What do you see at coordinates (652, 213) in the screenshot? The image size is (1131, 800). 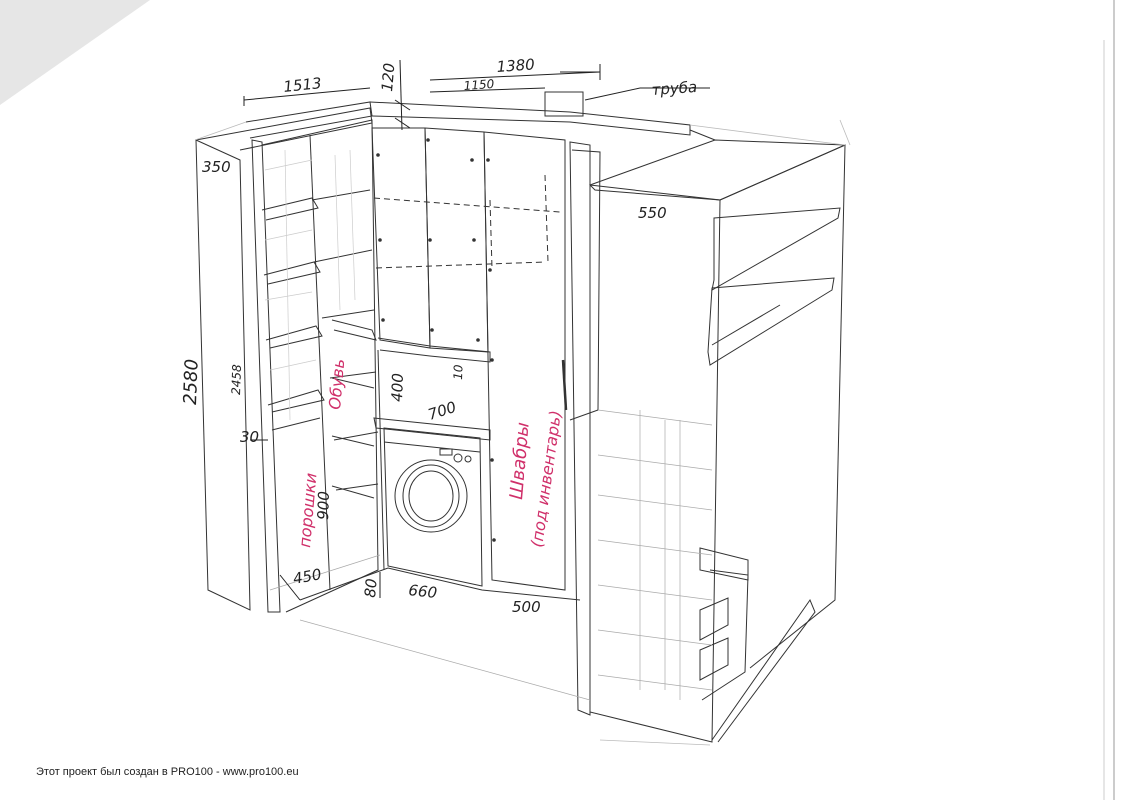 I see `dim-550: 550` at bounding box center [652, 213].